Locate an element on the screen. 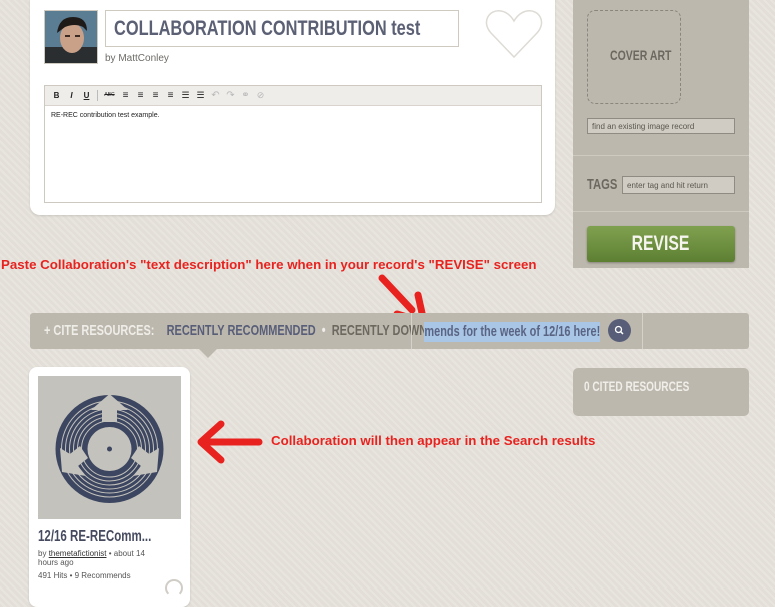 The width and height of the screenshot is (775, 607). cite-search-value: mmends for the week of 12/16 here! is located at coordinates (512, 332).